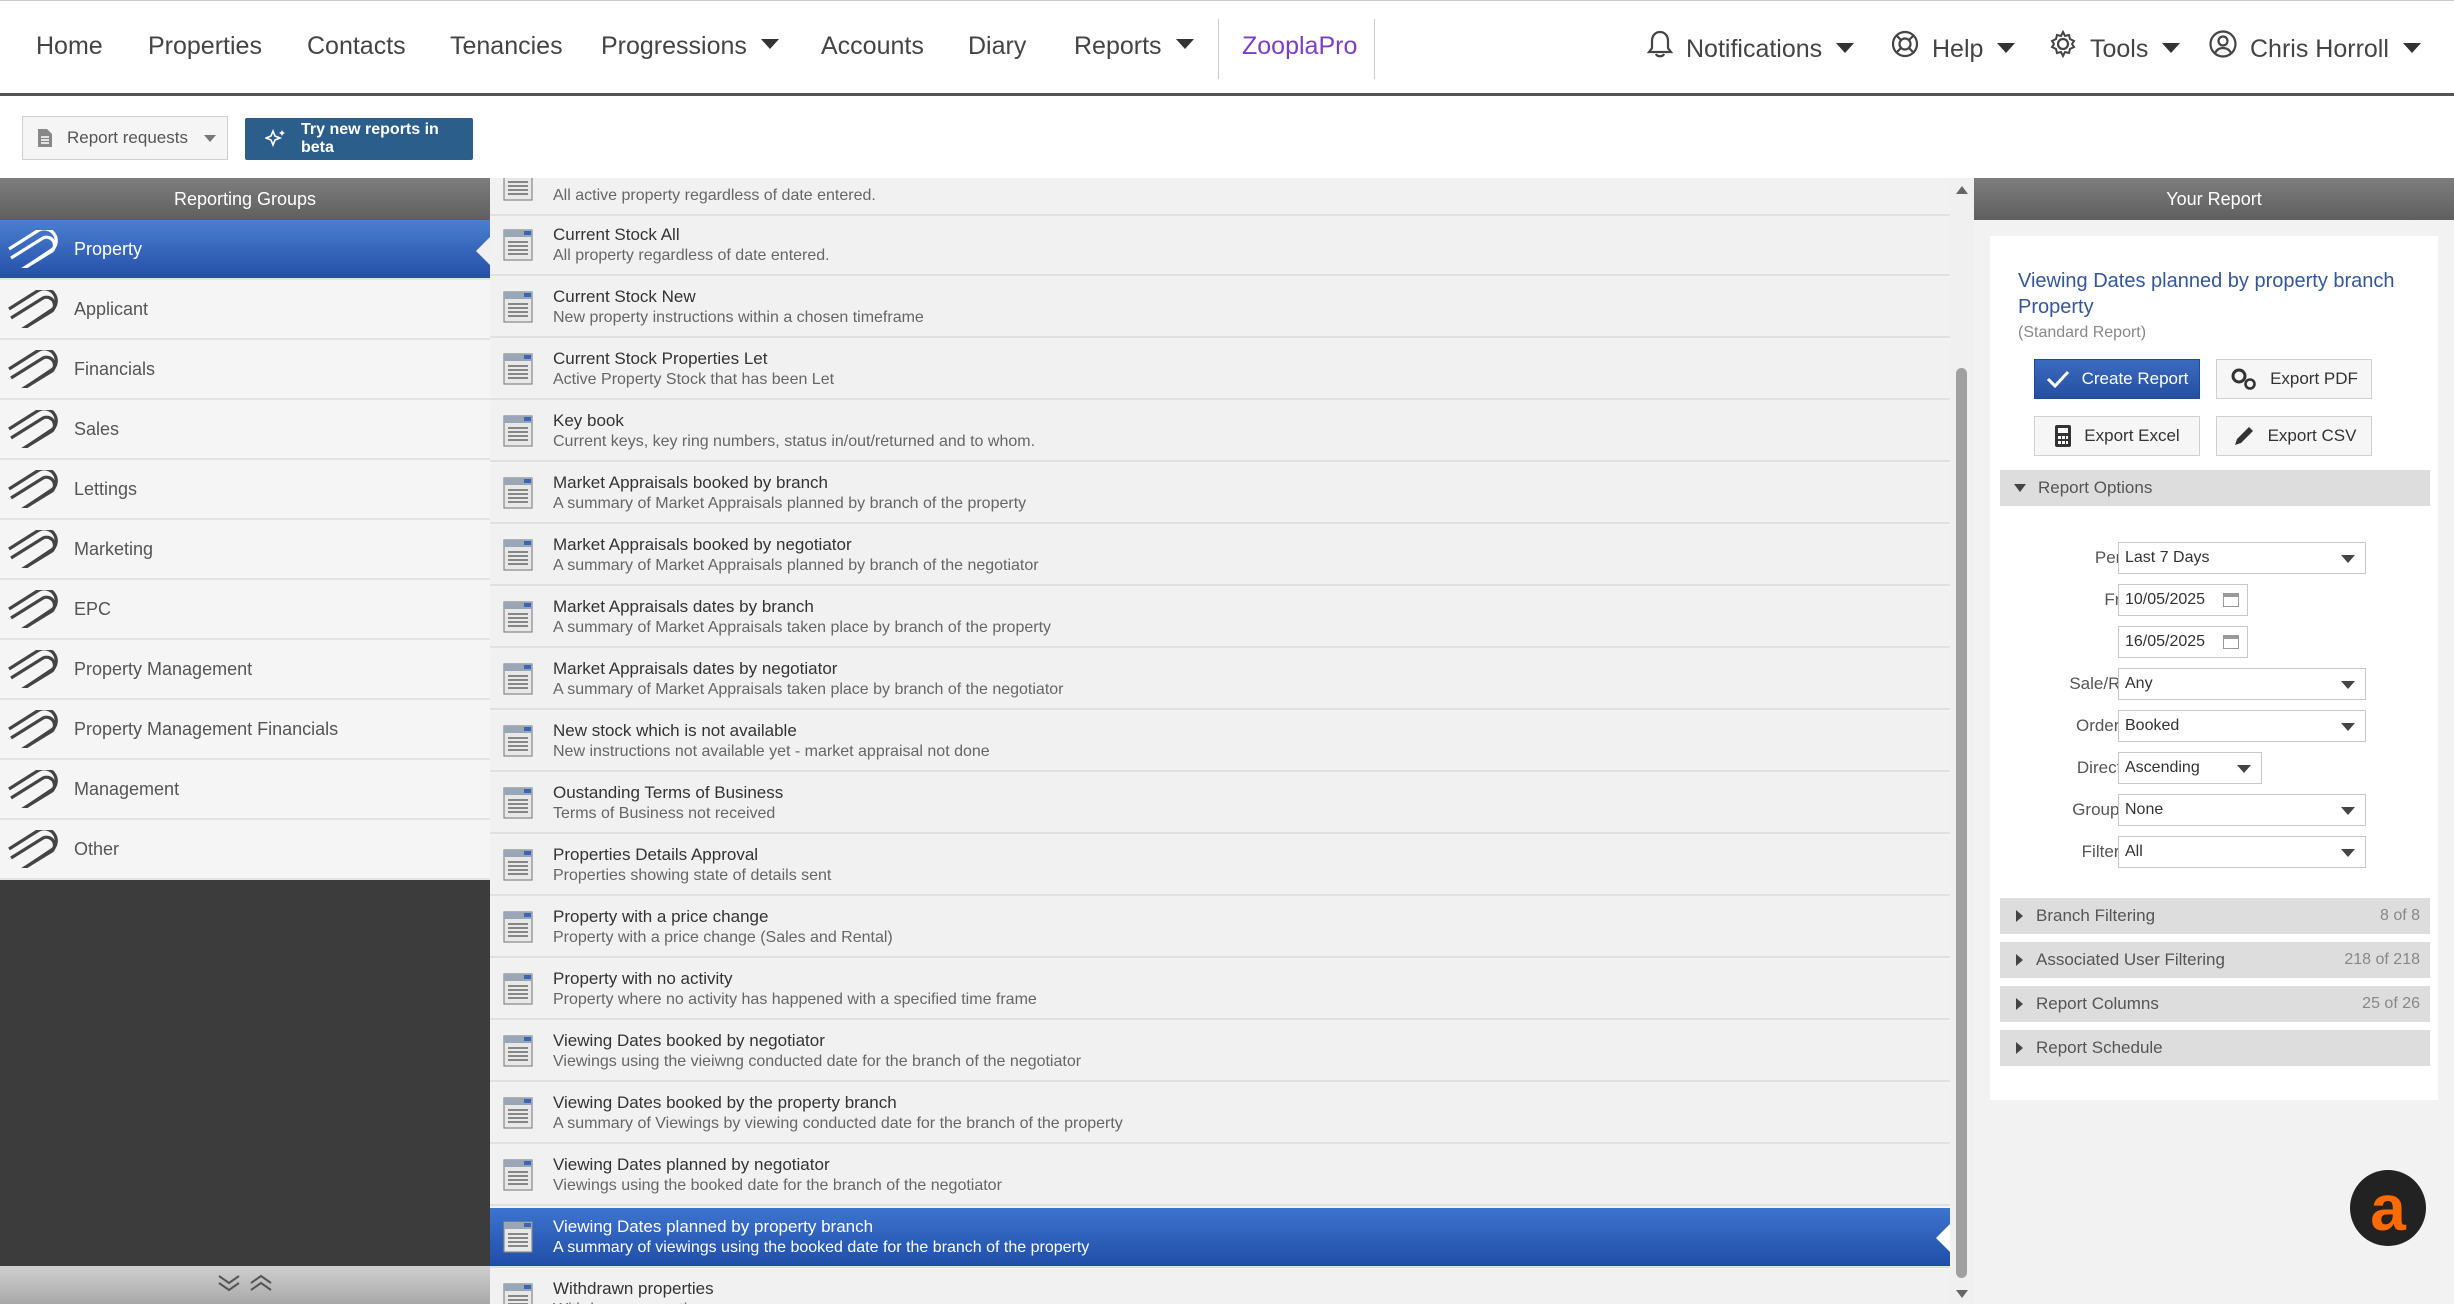  I want to click on nav-progressions: Progressions, so click(690, 46).